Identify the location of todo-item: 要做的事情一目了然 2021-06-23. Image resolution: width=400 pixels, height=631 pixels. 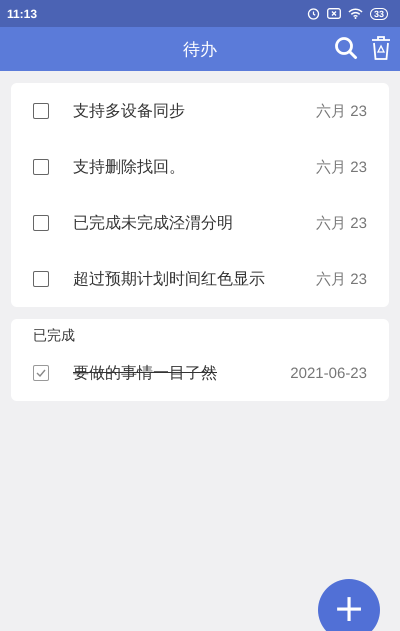
(200, 373).